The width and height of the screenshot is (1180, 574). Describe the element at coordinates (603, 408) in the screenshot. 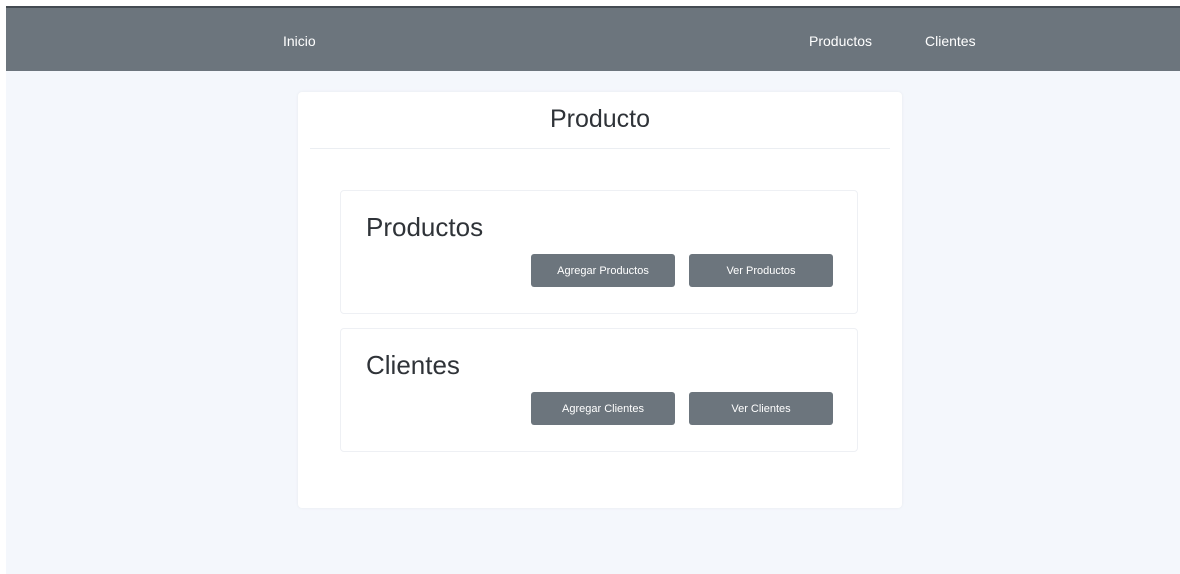

I see `add-clientes-button: Agregar Clientes` at that location.